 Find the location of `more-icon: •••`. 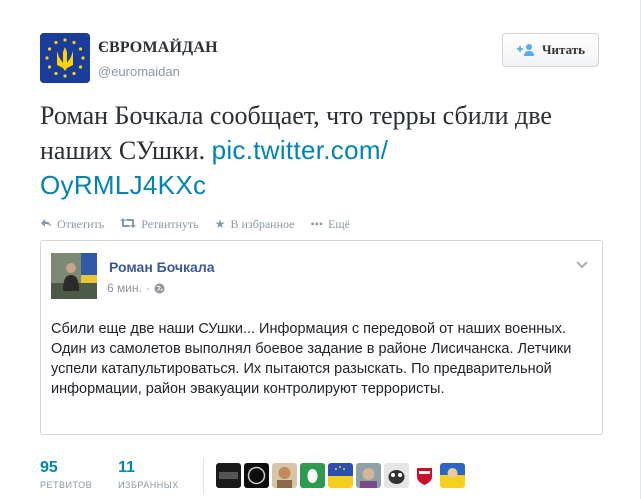

more-icon: ••• is located at coordinates (317, 223).